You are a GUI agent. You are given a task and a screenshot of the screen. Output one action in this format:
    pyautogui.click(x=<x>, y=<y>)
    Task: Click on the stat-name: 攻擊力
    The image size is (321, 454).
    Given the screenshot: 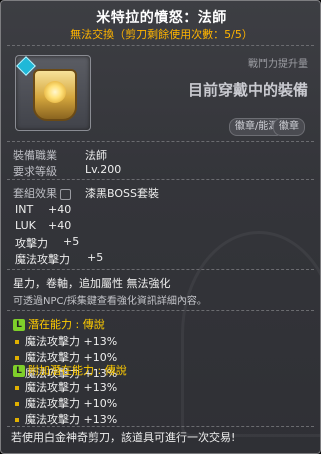 What is the action you would take?
    pyautogui.click(x=31, y=243)
    